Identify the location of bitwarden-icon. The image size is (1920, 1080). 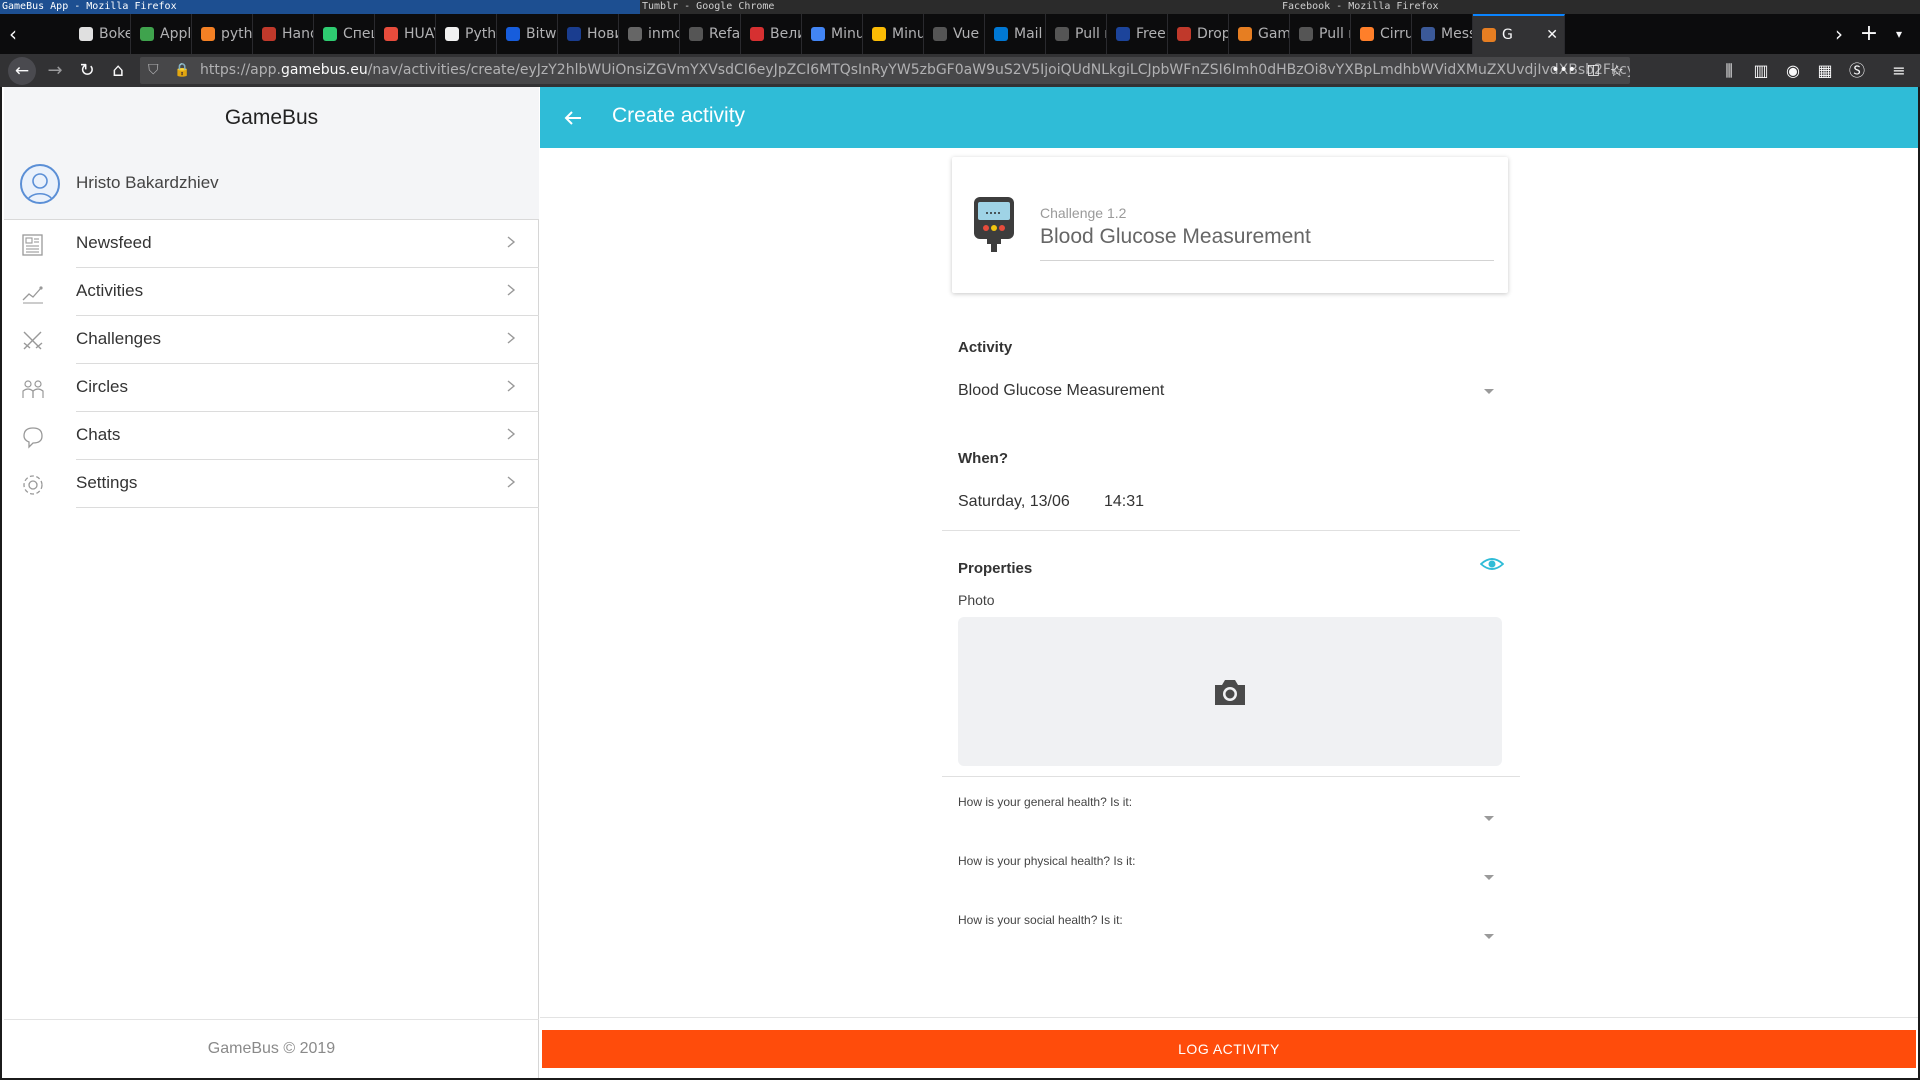
(513, 34).